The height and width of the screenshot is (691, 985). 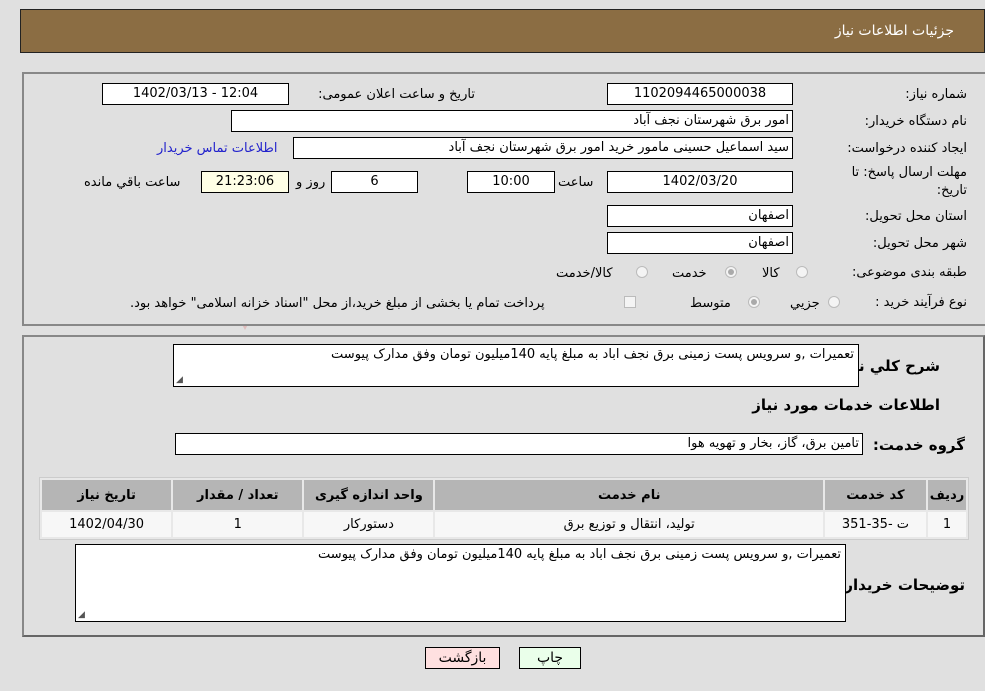 What do you see at coordinates (951, 190) in the screenshot?
I see `deadline-label-line2: تاریخ:` at bounding box center [951, 190].